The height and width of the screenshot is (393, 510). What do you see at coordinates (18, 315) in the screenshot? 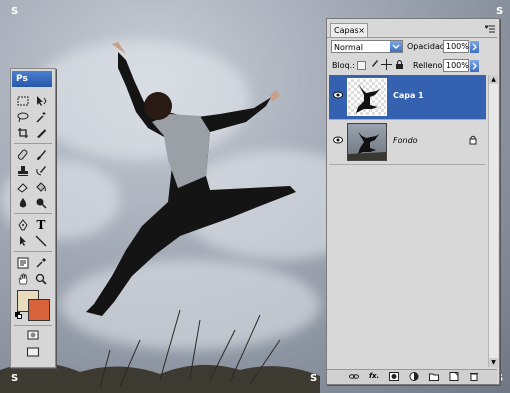
I see `default-colors-icon` at bounding box center [18, 315].